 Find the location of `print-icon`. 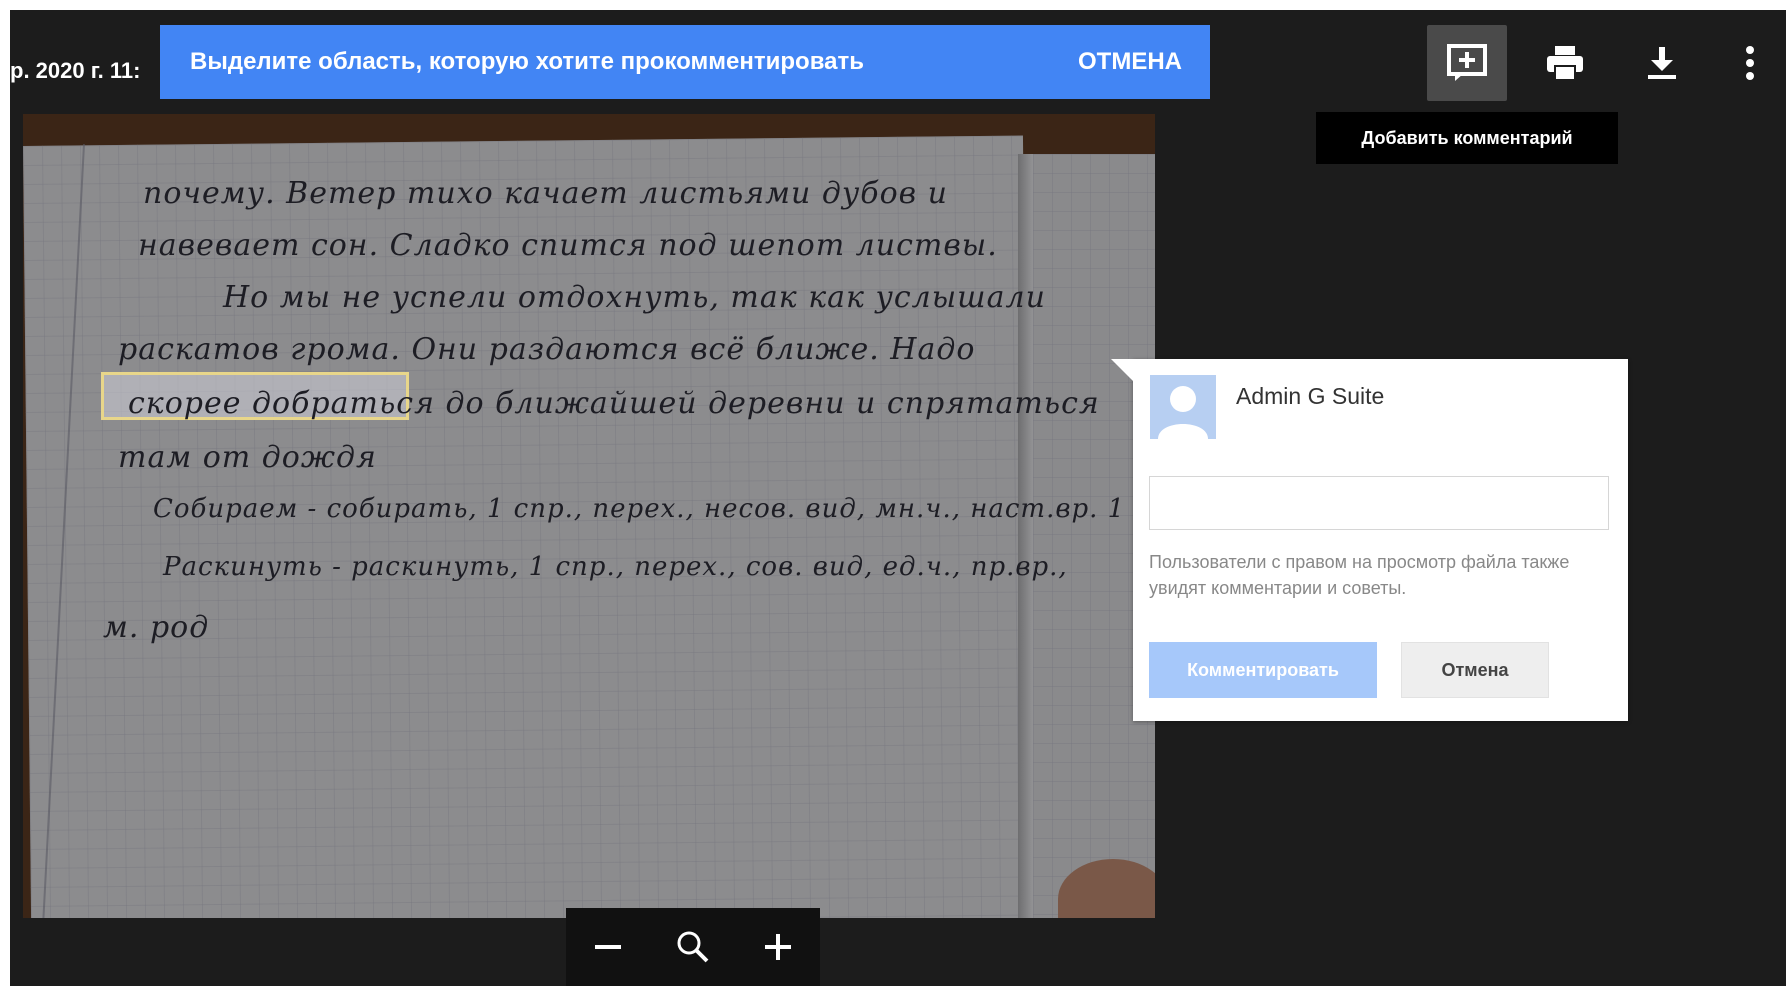

print-icon is located at coordinates (1565, 63).